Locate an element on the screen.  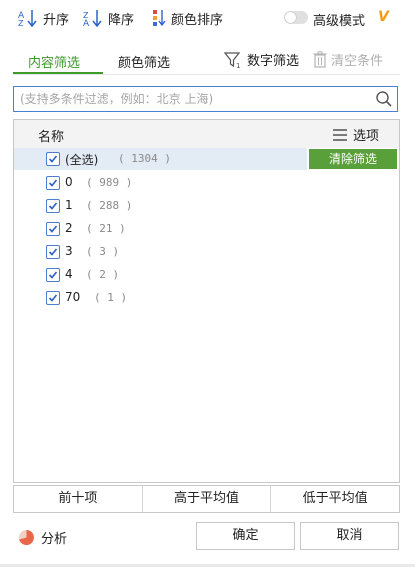
list-item-count: ( 2 ) is located at coordinates (103, 274).